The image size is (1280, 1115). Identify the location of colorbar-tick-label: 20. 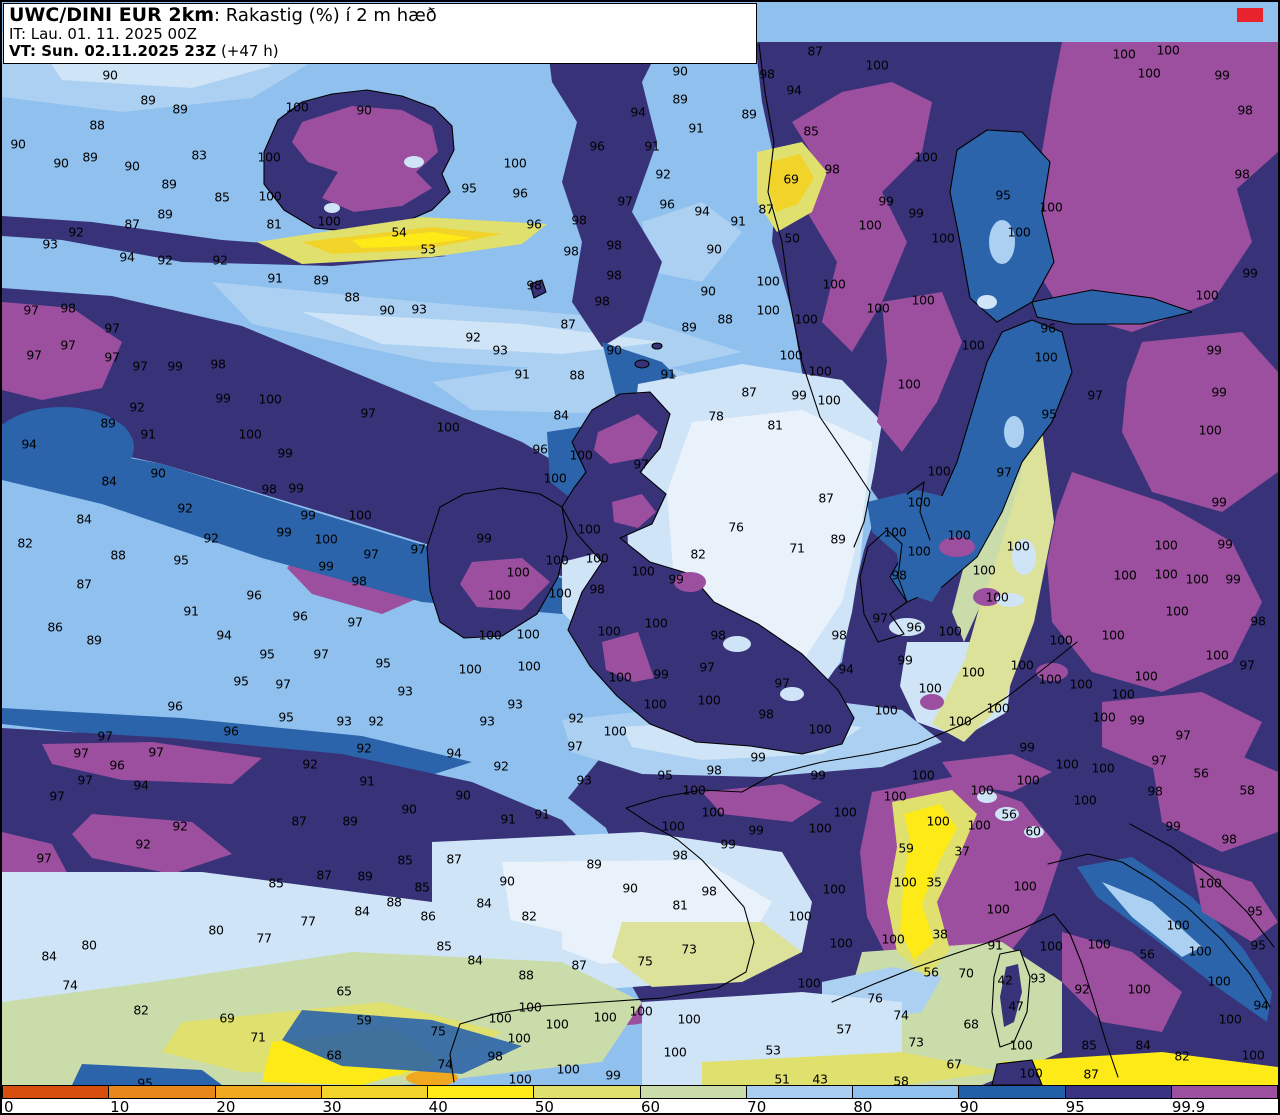
(226, 1106).